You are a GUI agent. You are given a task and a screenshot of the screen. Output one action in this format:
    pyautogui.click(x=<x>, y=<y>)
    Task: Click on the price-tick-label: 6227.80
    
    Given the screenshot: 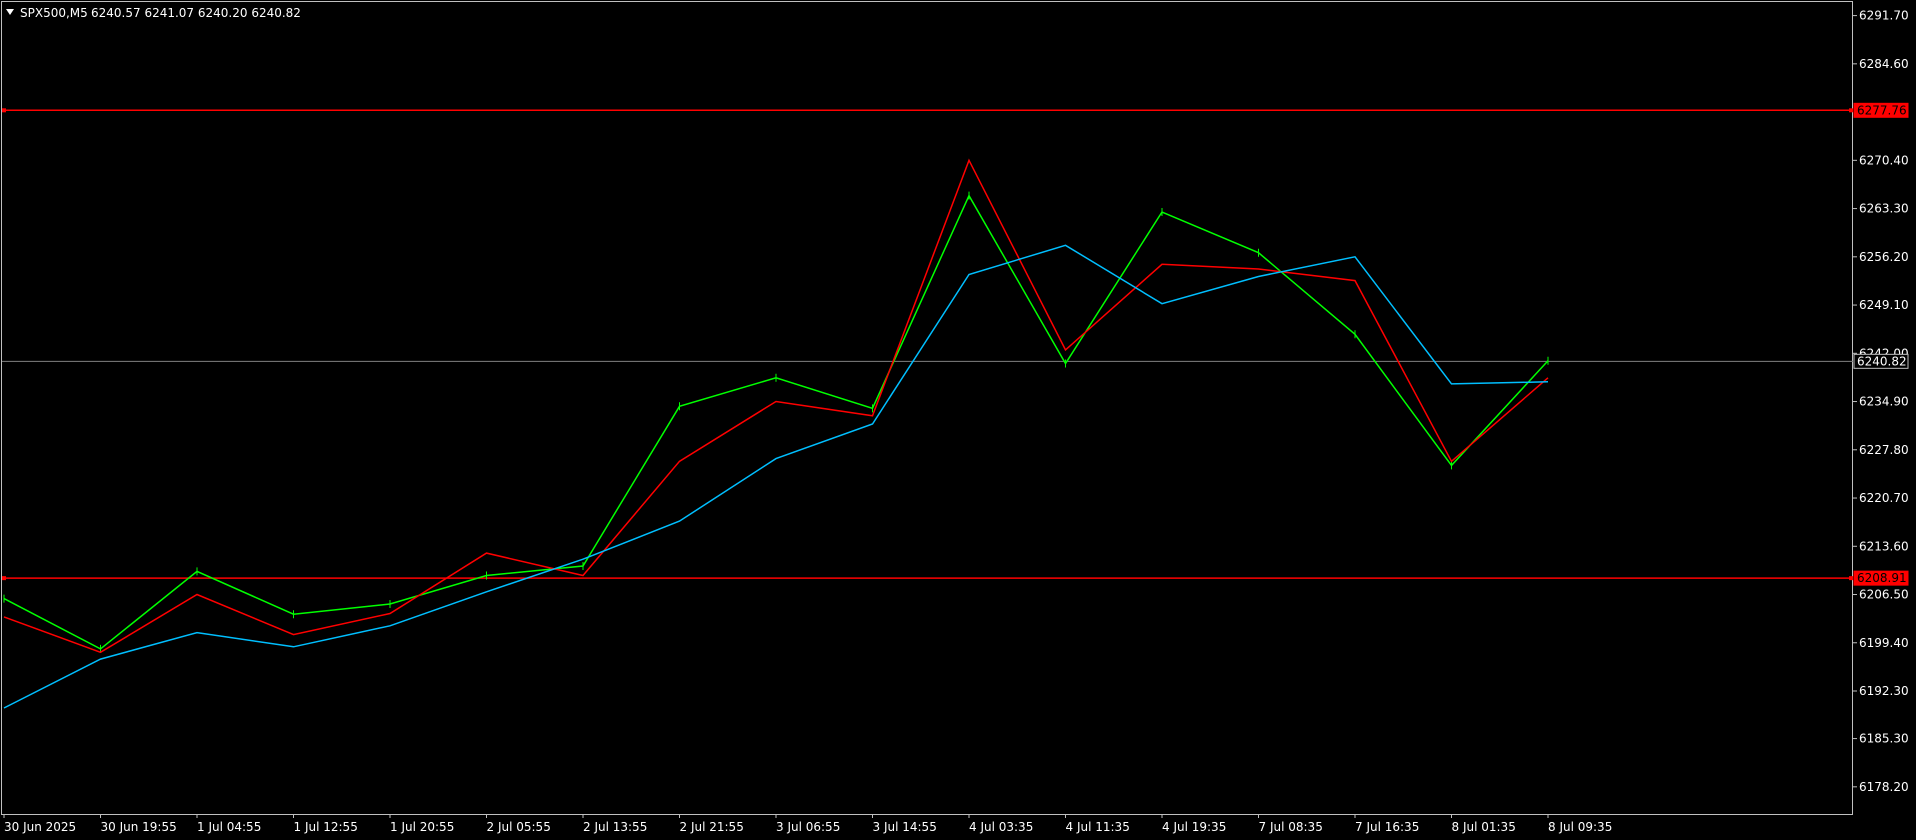 What is the action you would take?
    pyautogui.click(x=1884, y=450)
    